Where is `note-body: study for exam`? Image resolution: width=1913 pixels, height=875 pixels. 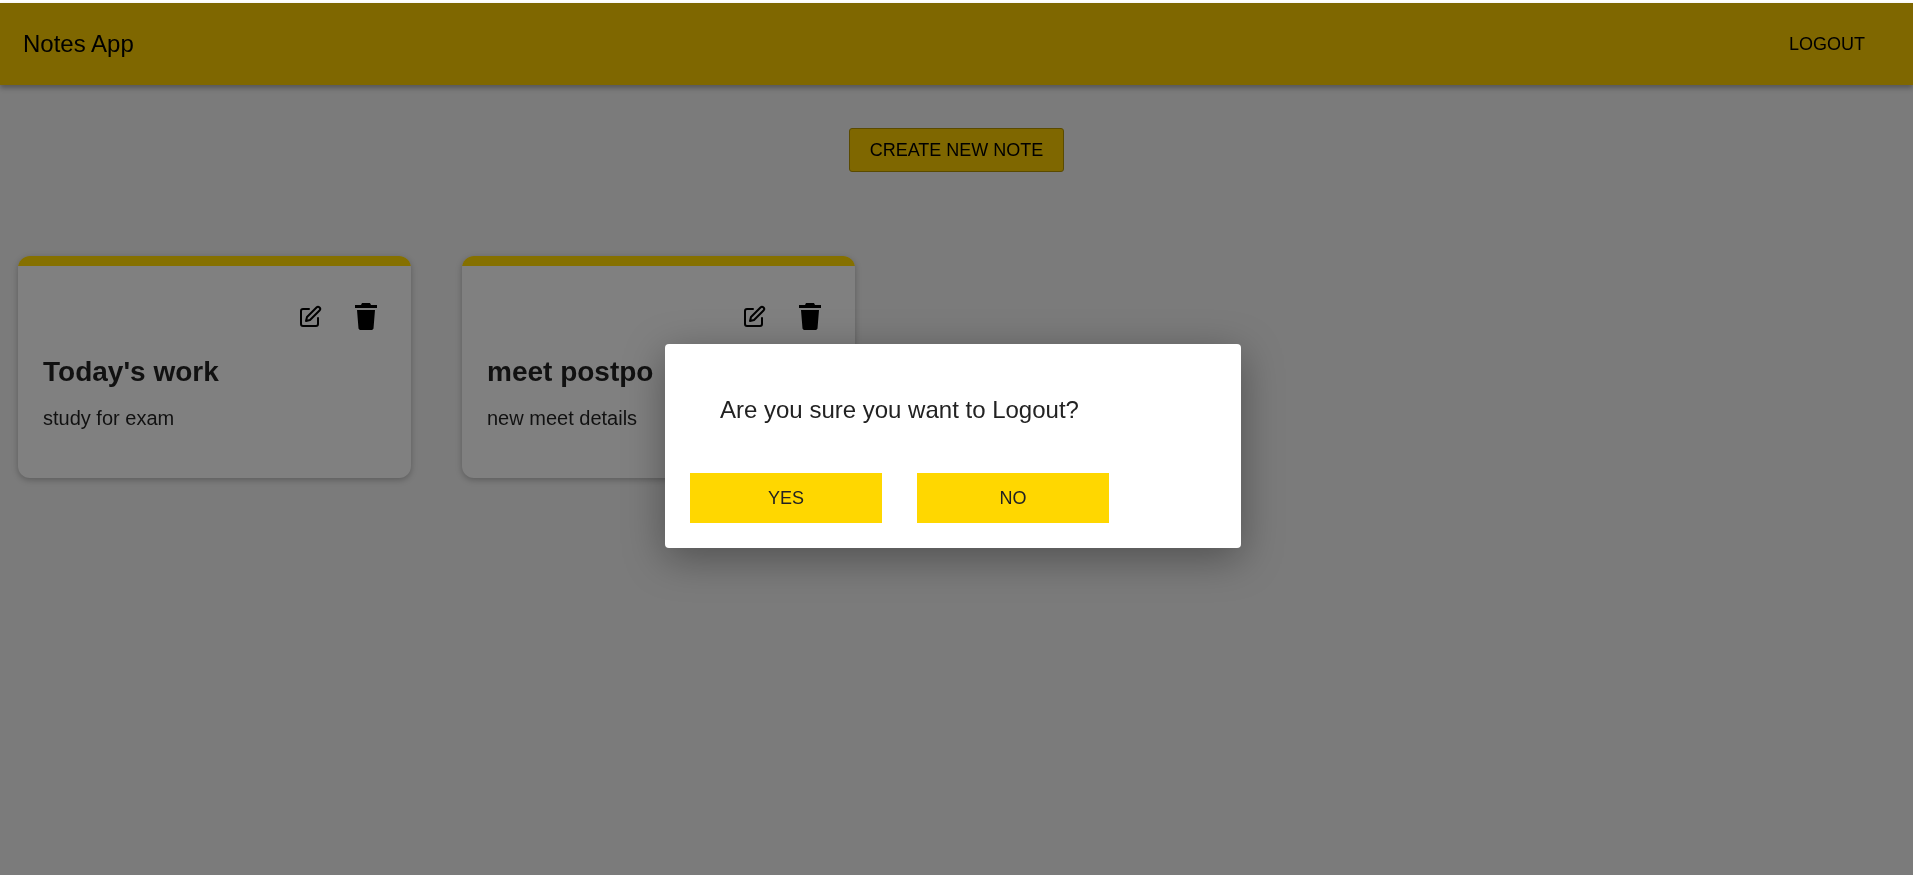 note-body: study for exam is located at coordinates (109, 418).